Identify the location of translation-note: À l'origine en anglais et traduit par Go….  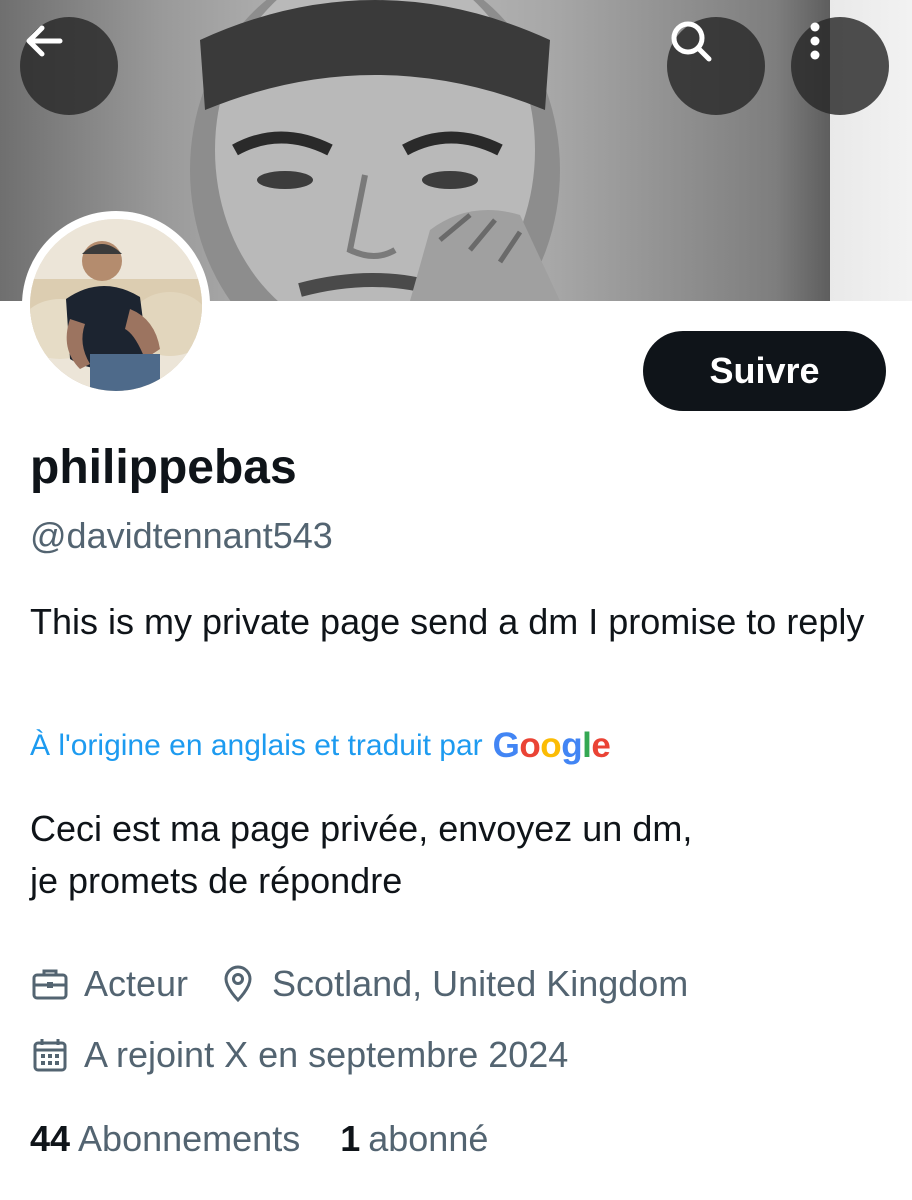
(320, 746).